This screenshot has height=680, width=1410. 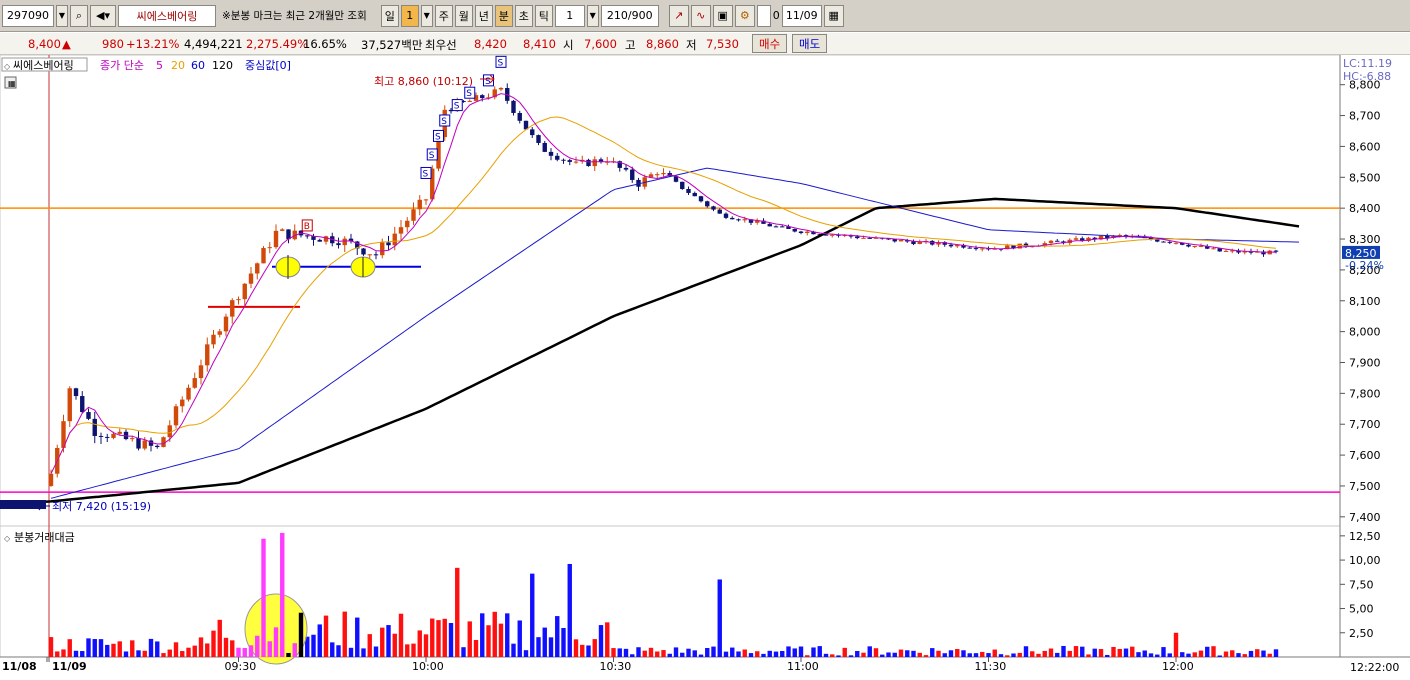 What do you see at coordinates (62, 15) in the screenshot?
I see `code-dropdown: ▼` at bounding box center [62, 15].